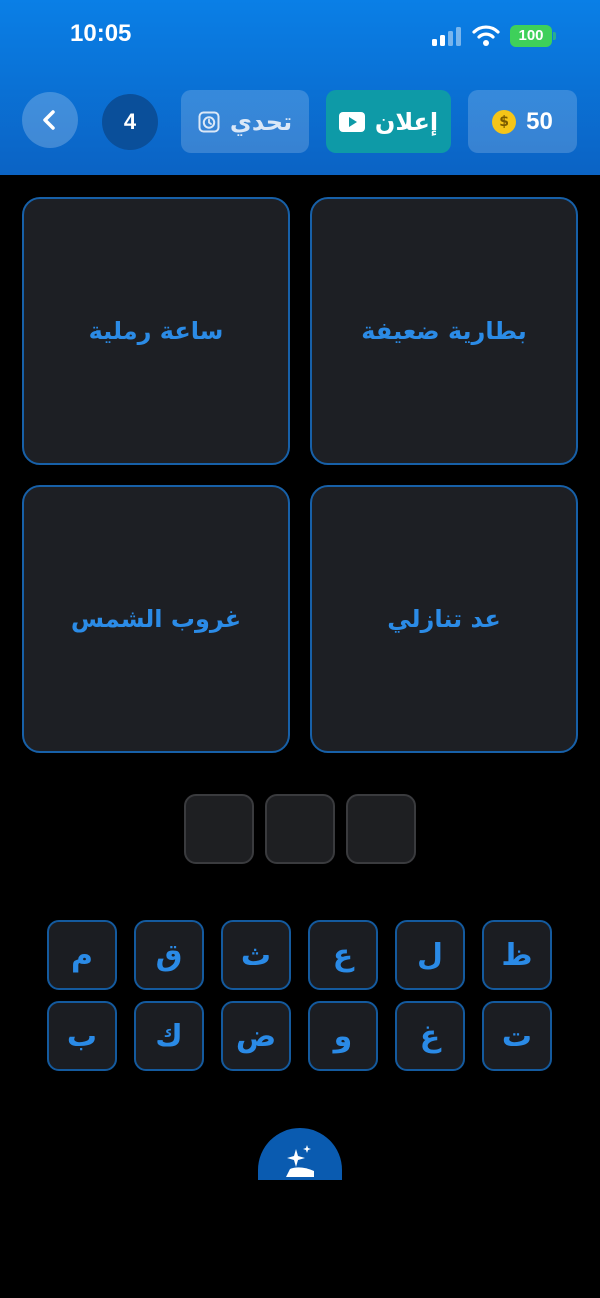  What do you see at coordinates (430, 955) in the screenshot?
I see `letter-key: ل` at bounding box center [430, 955].